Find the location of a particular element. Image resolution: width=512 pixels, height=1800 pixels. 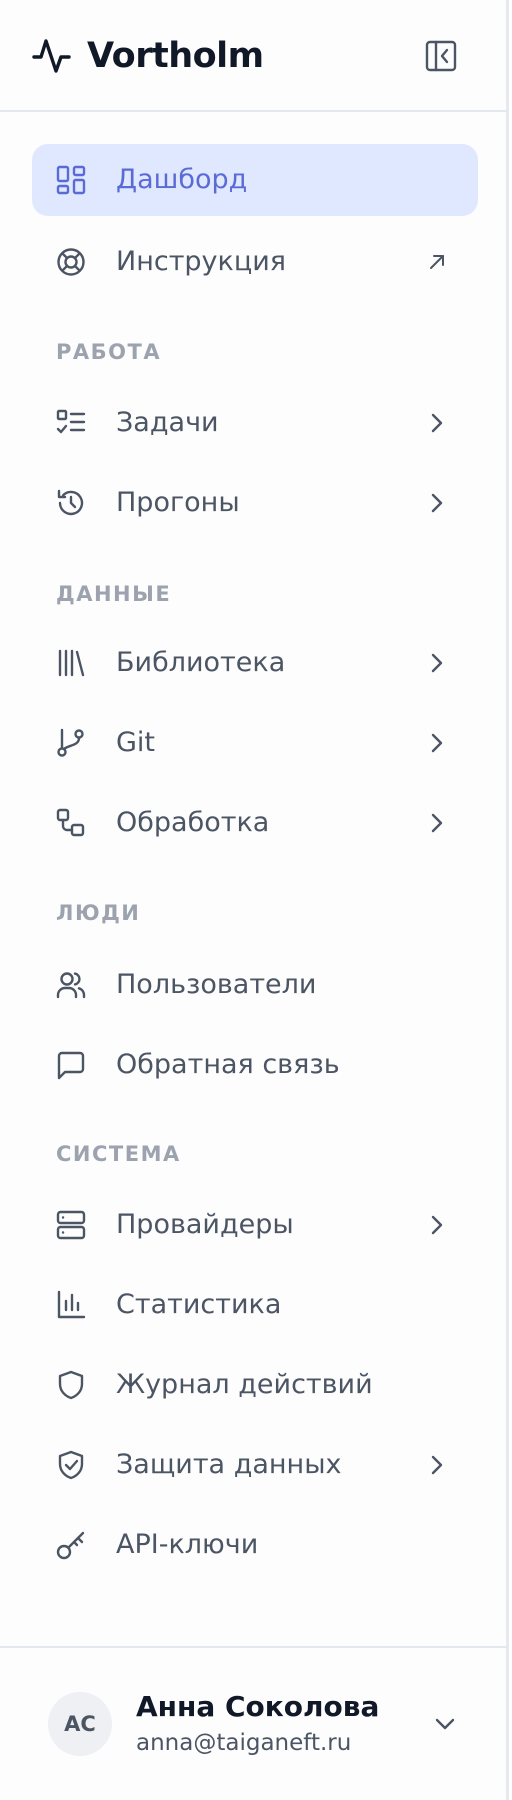

nav-item-label: API-ключи is located at coordinates (187, 1544).